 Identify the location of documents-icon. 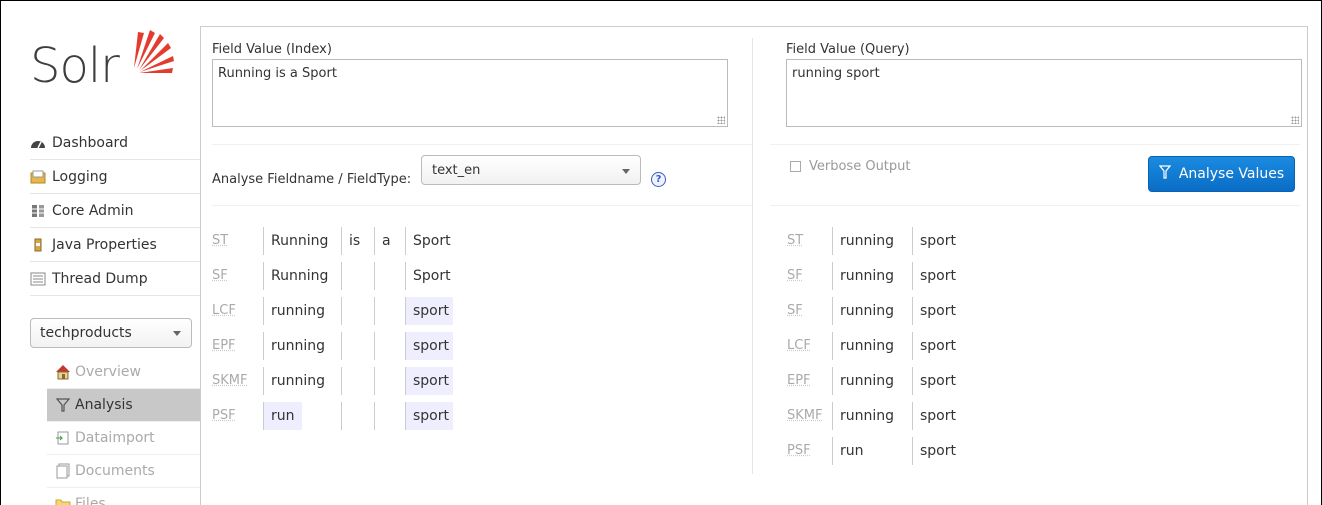
(63, 471).